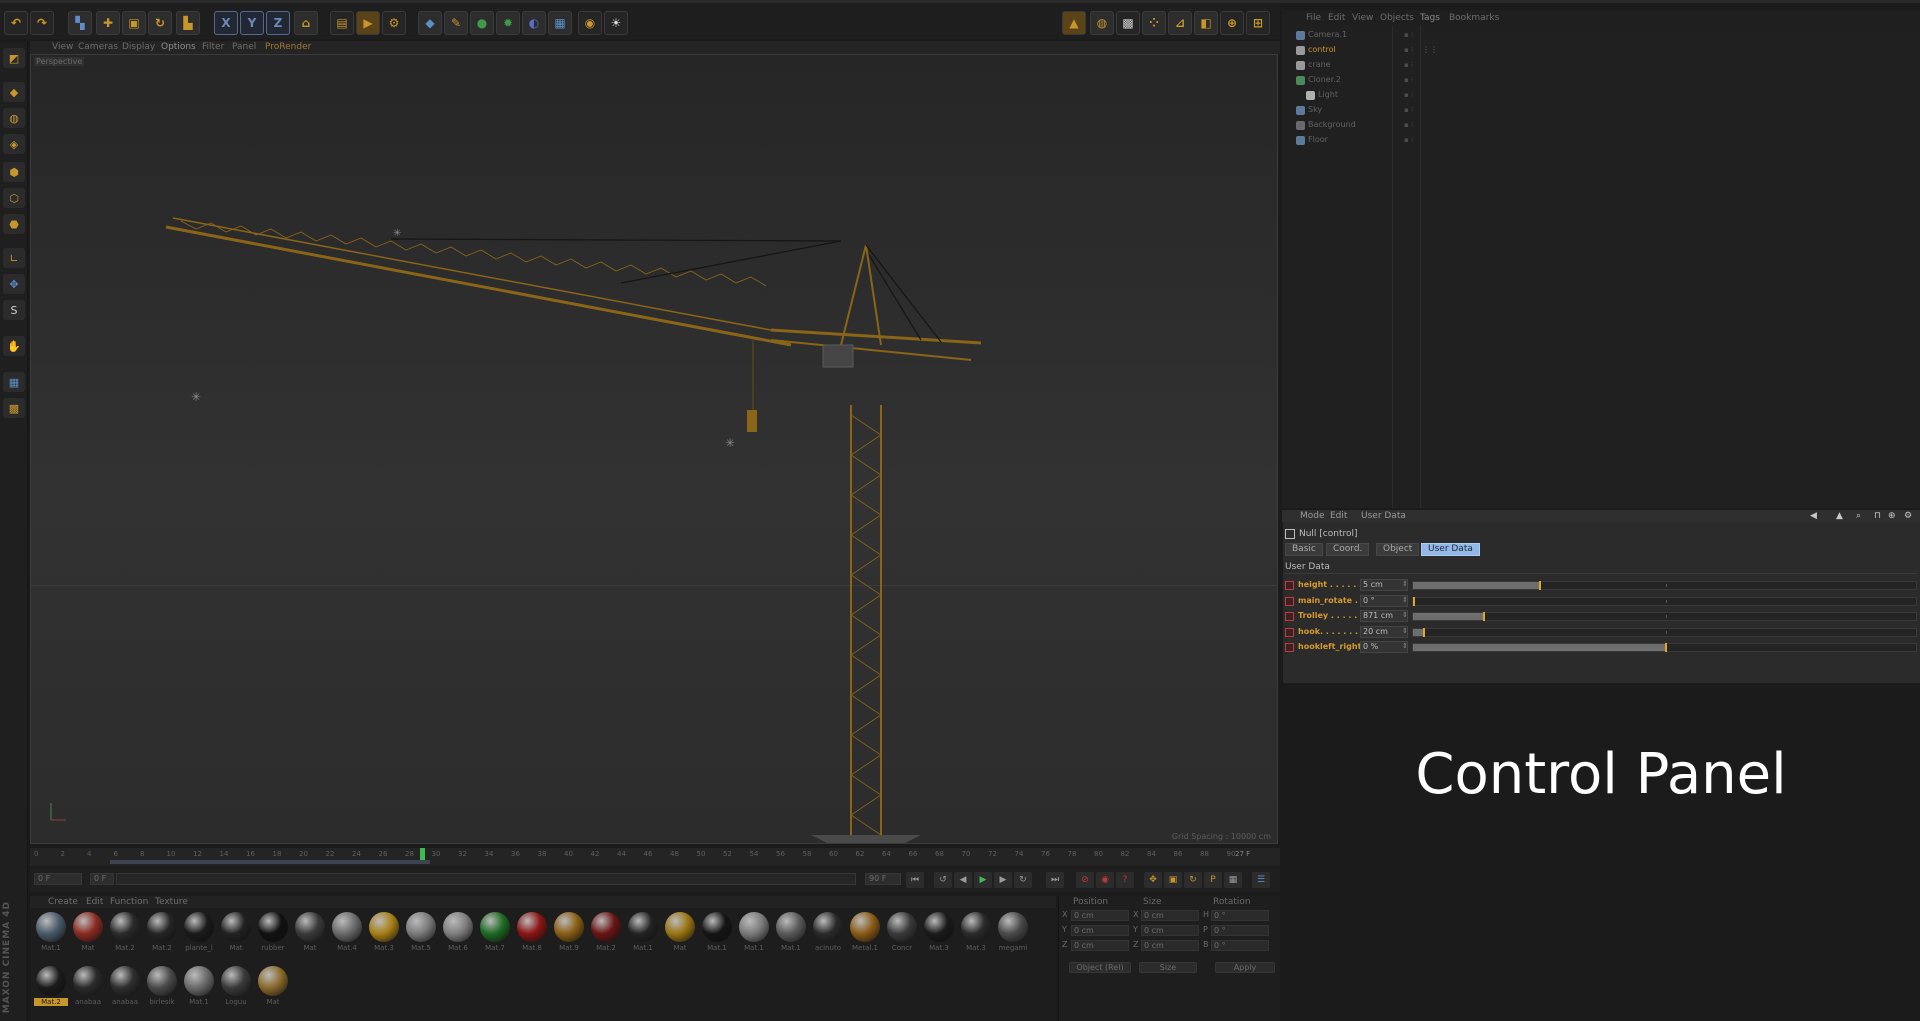 This screenshot has width=1920, height=1021. I want to click on make-editable-icon: ◩, so click(14, 58).